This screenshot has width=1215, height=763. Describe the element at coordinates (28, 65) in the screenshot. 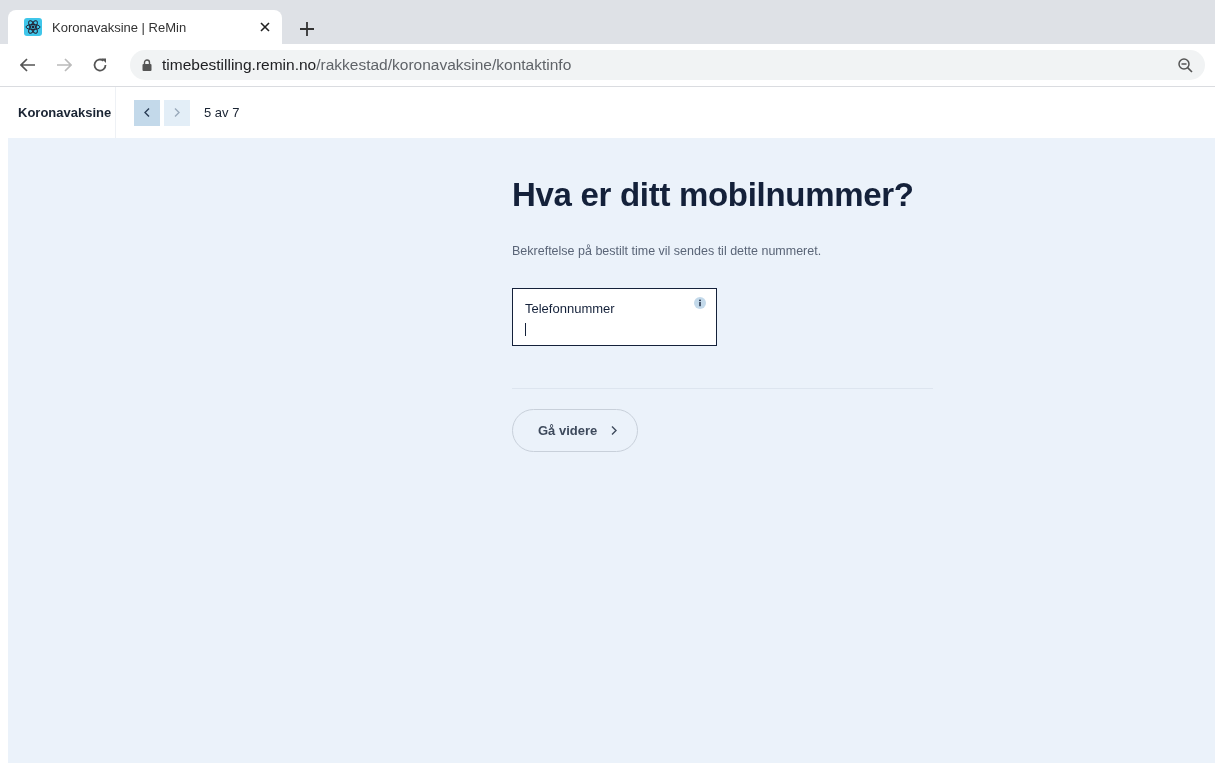

I see `back-arrow-icon` at that location.